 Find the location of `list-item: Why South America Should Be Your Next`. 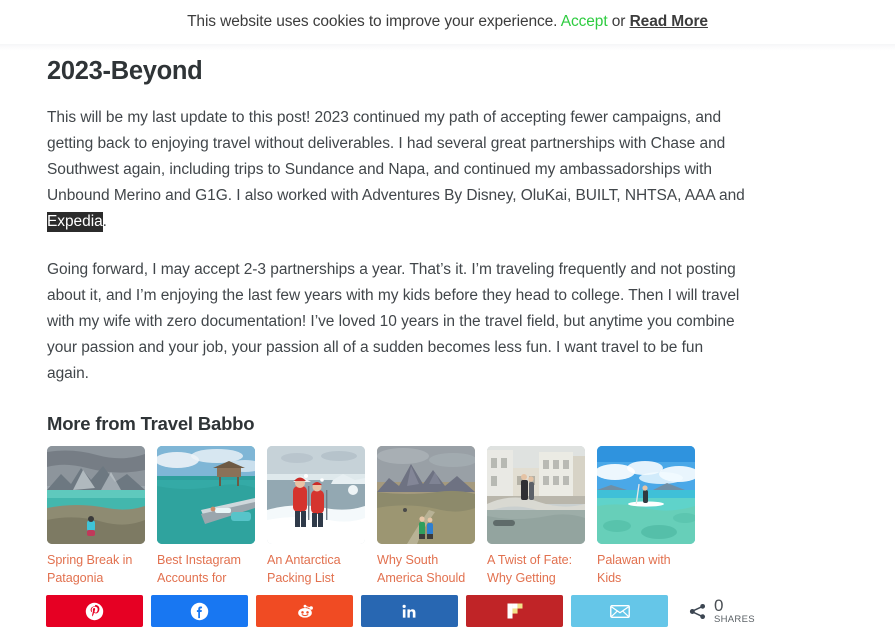

list-item: Why South America Should Be Your Next is located at coordinates (426, 517).